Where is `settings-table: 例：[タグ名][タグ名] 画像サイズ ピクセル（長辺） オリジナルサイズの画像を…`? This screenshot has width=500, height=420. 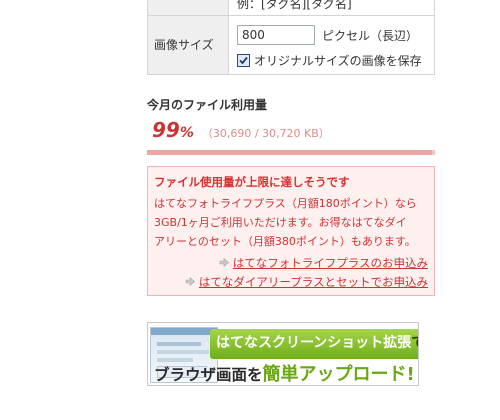 settings-table: 例：[タグ名][タグ名] 画像サイズ ピクセル（長辺） オリジナルサイズの画像を… is located at coordinates (291, 37).